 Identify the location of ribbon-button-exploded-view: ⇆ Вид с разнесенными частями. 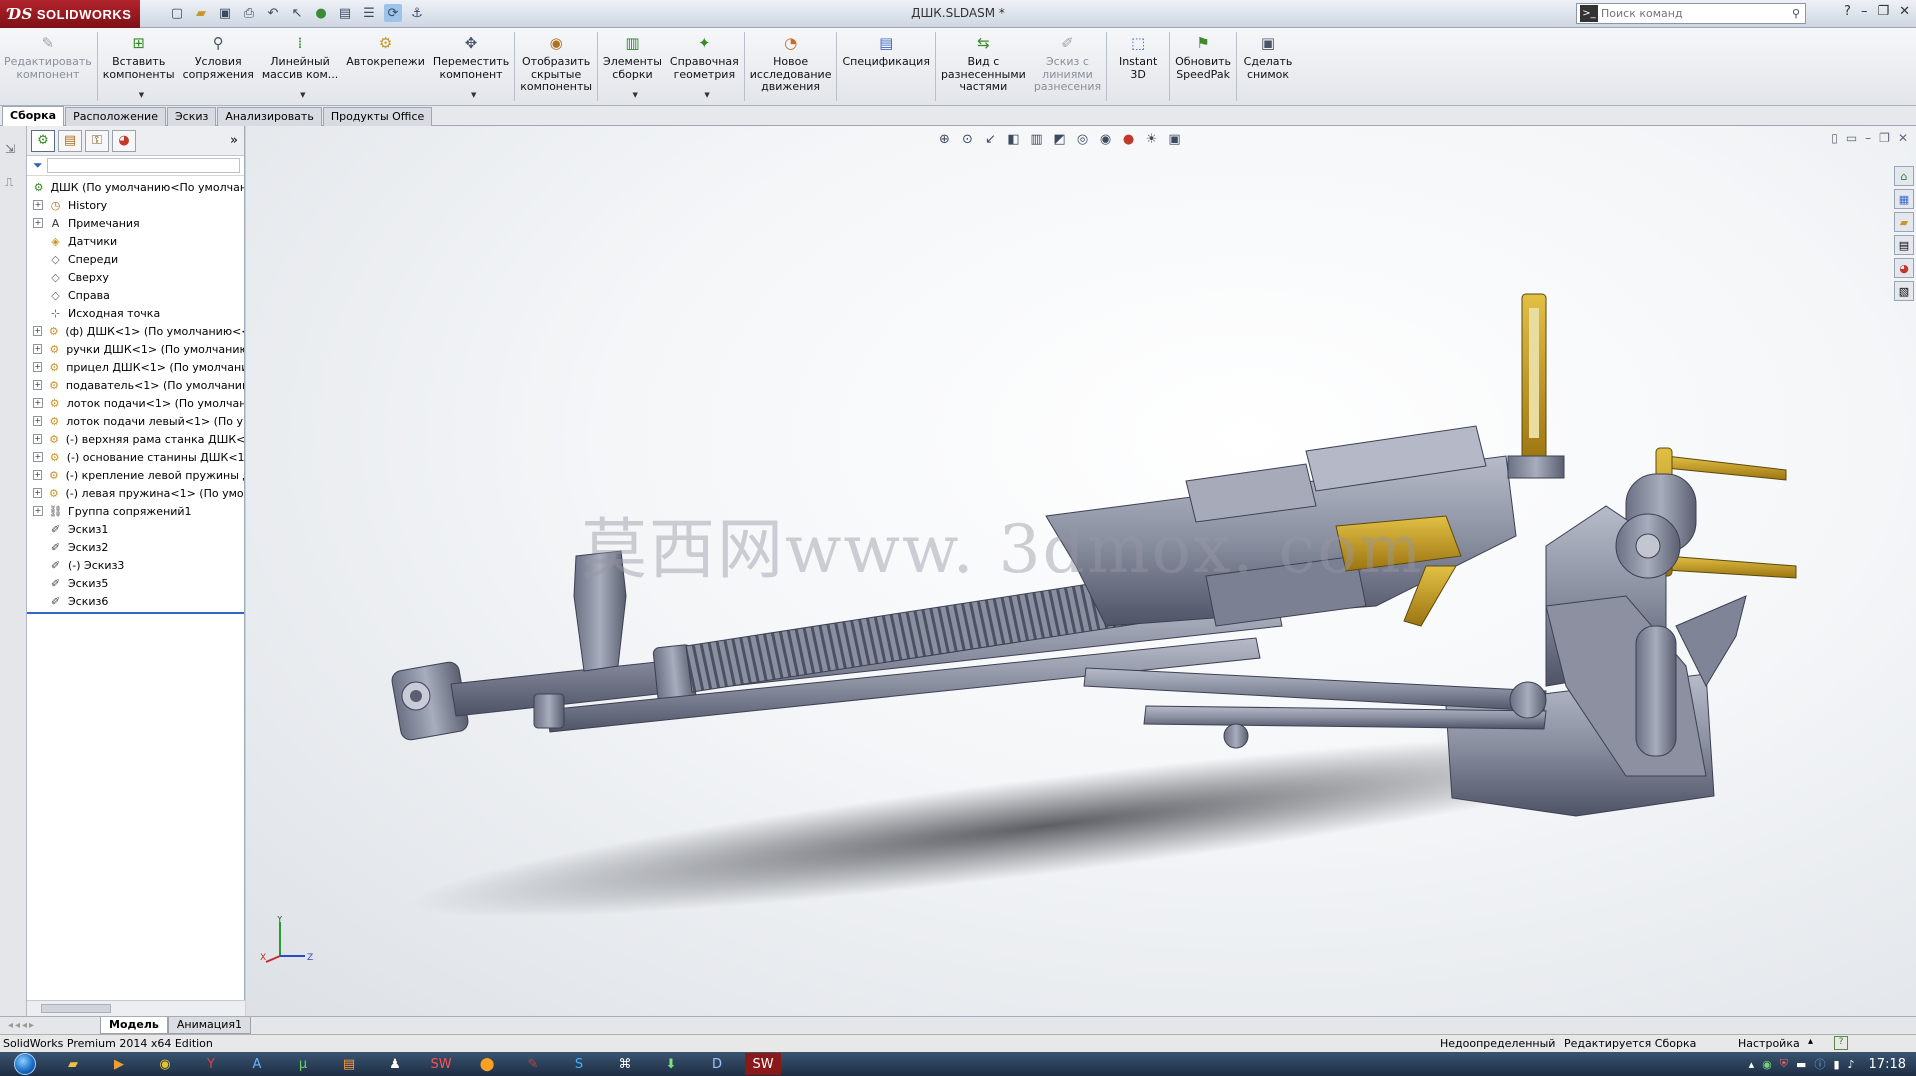
(983, 66).